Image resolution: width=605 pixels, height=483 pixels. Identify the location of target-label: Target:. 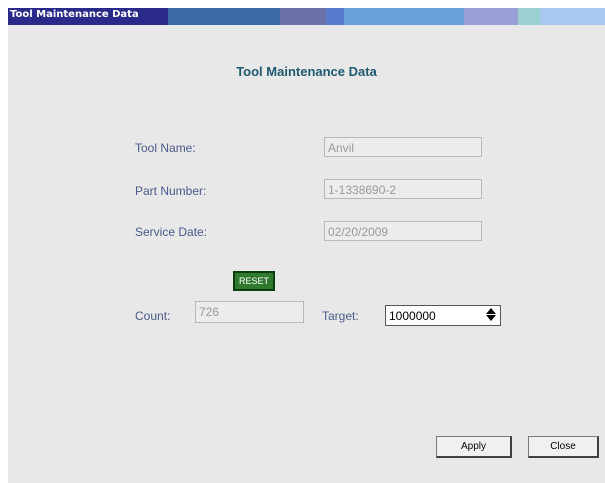
(340, 316).